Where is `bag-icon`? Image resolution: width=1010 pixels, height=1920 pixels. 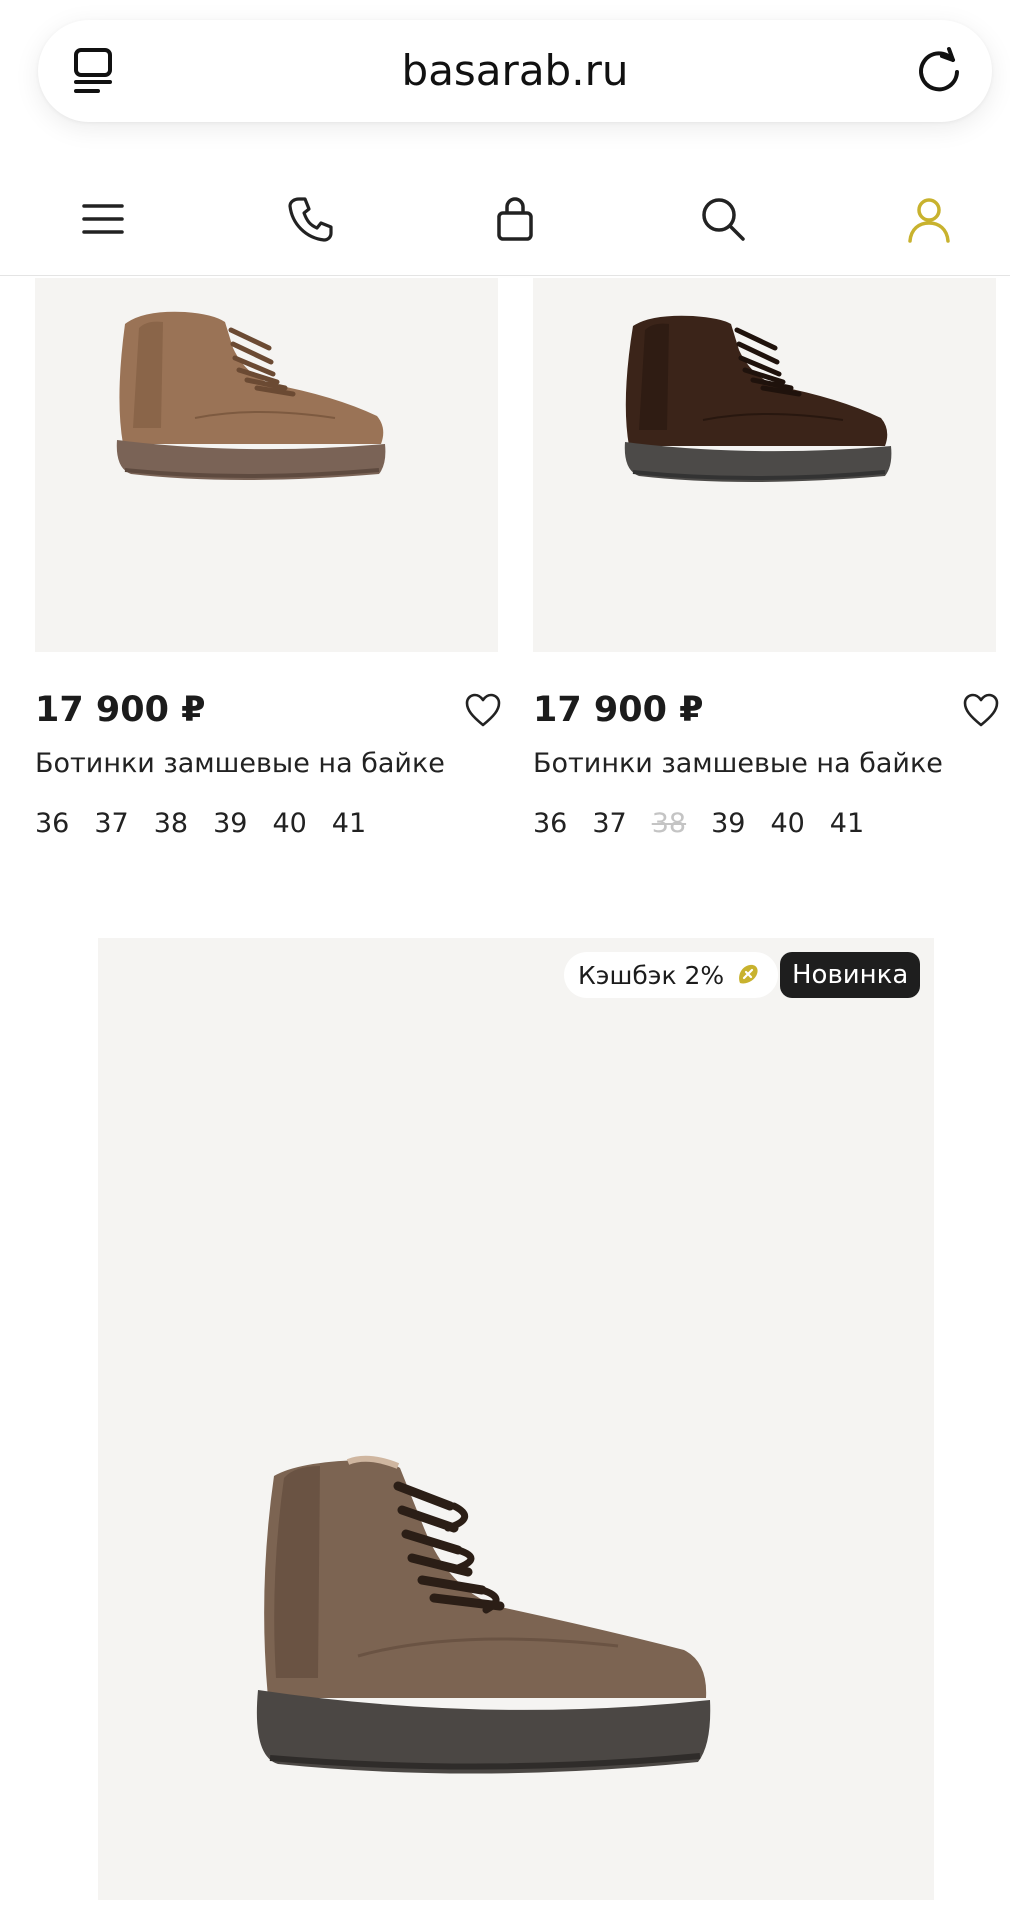
bag-icon is located at coordinates (515, 219).